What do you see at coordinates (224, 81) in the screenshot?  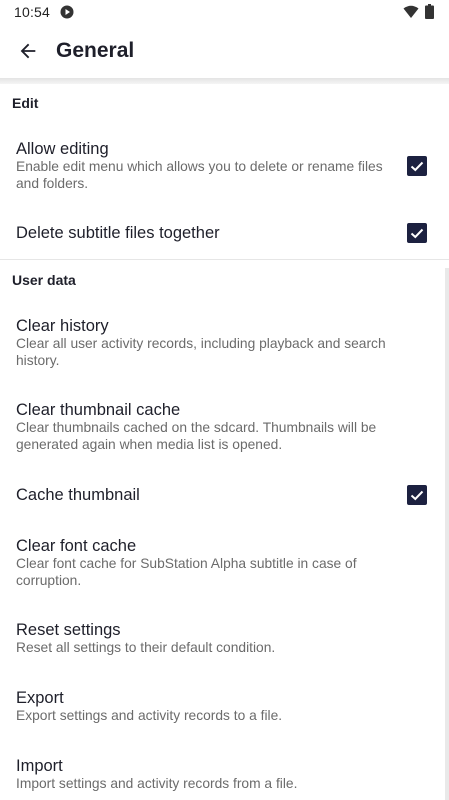 I see `toolbar-divider` at bounding box center [224, 81].